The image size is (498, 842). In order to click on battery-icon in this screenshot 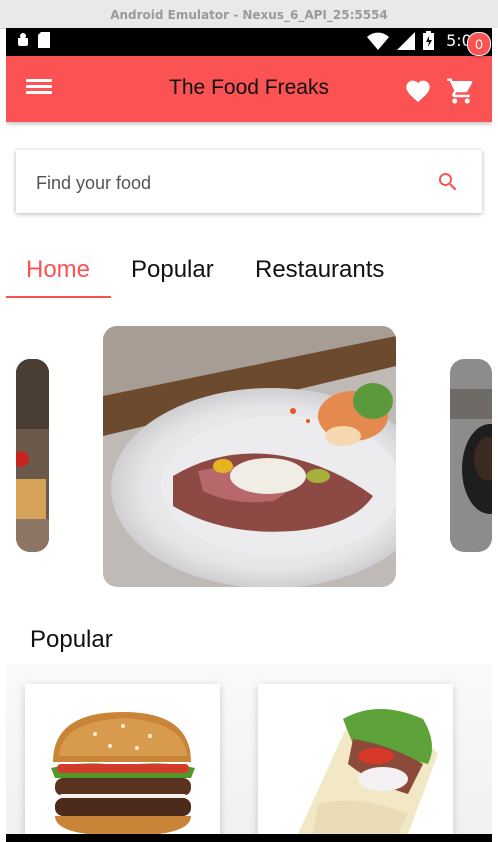, I will do `click(429, 40)`.